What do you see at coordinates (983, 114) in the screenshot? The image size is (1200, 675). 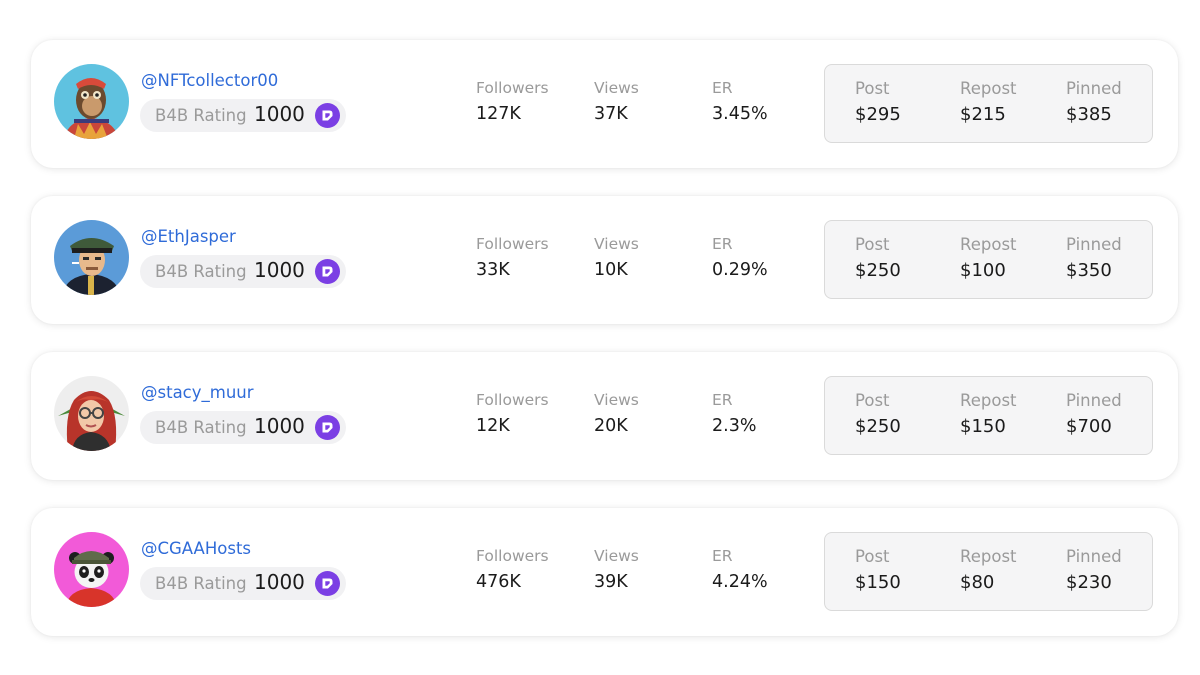 I see `repost-price-value: $215` at bounding box center [983, 114].